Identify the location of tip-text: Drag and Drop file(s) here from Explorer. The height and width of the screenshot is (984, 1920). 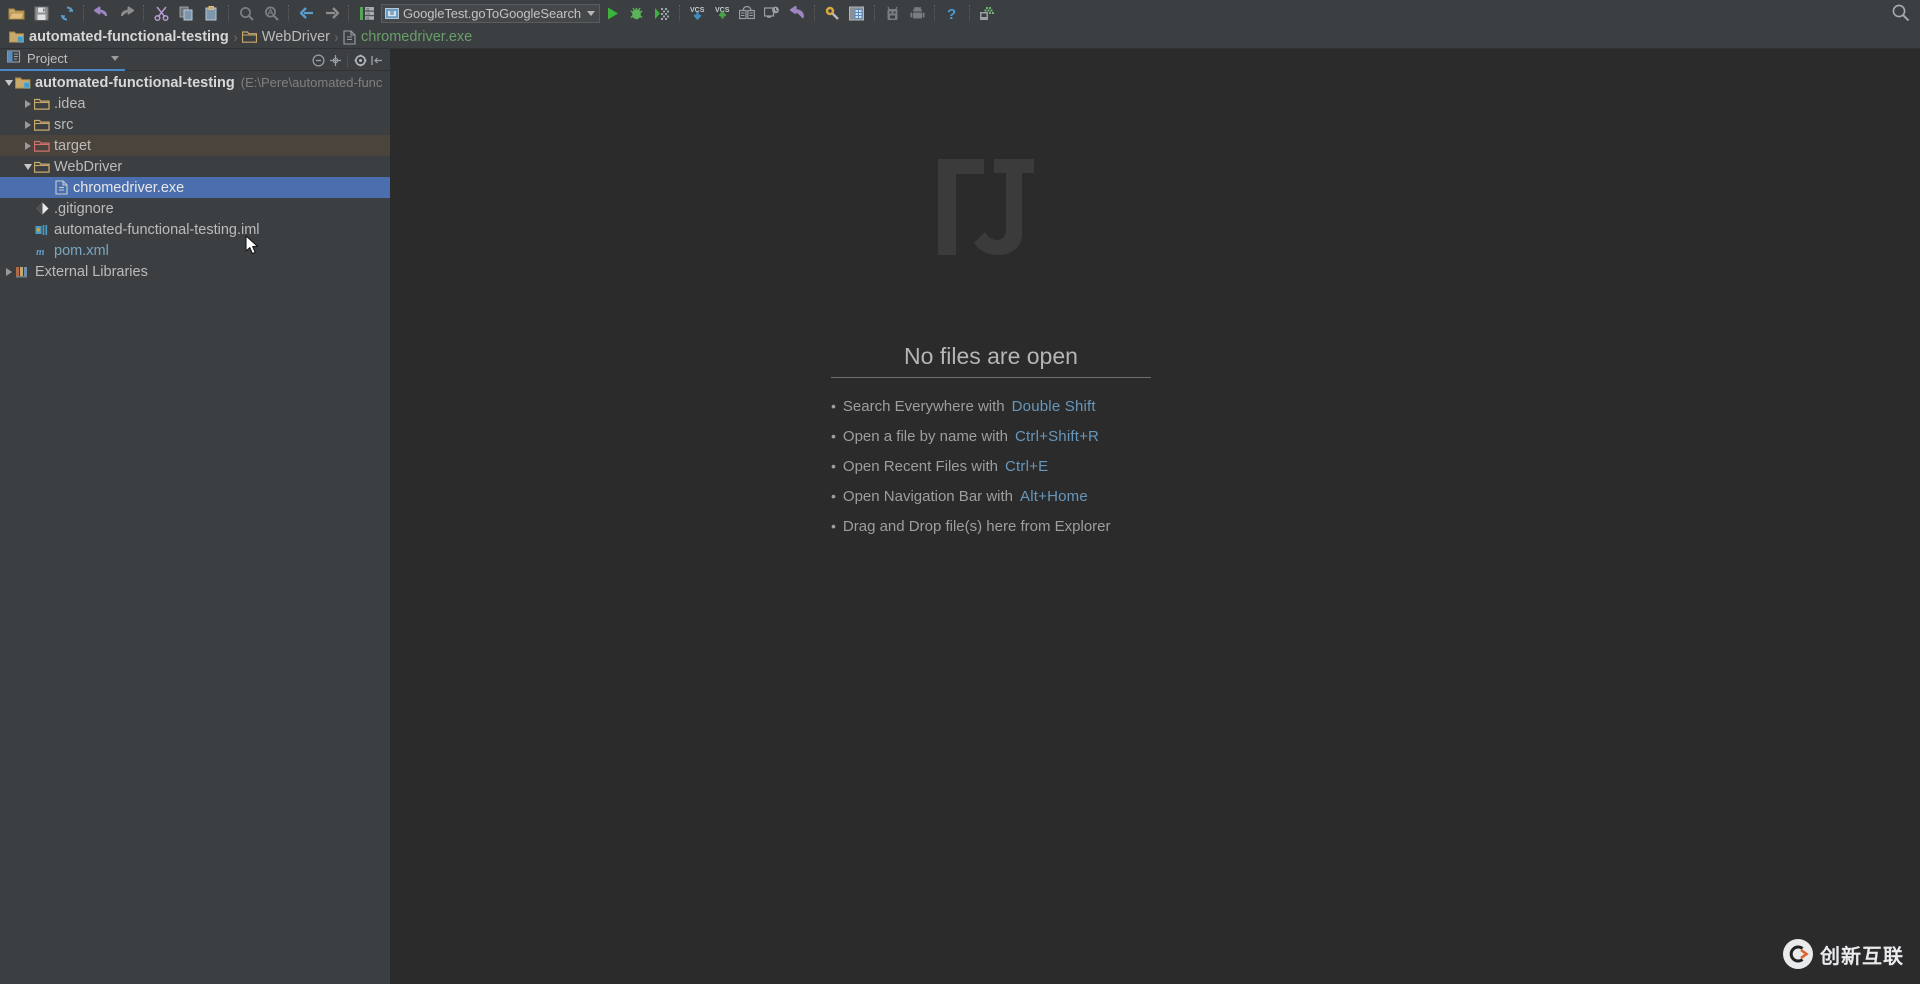
(976, 526).